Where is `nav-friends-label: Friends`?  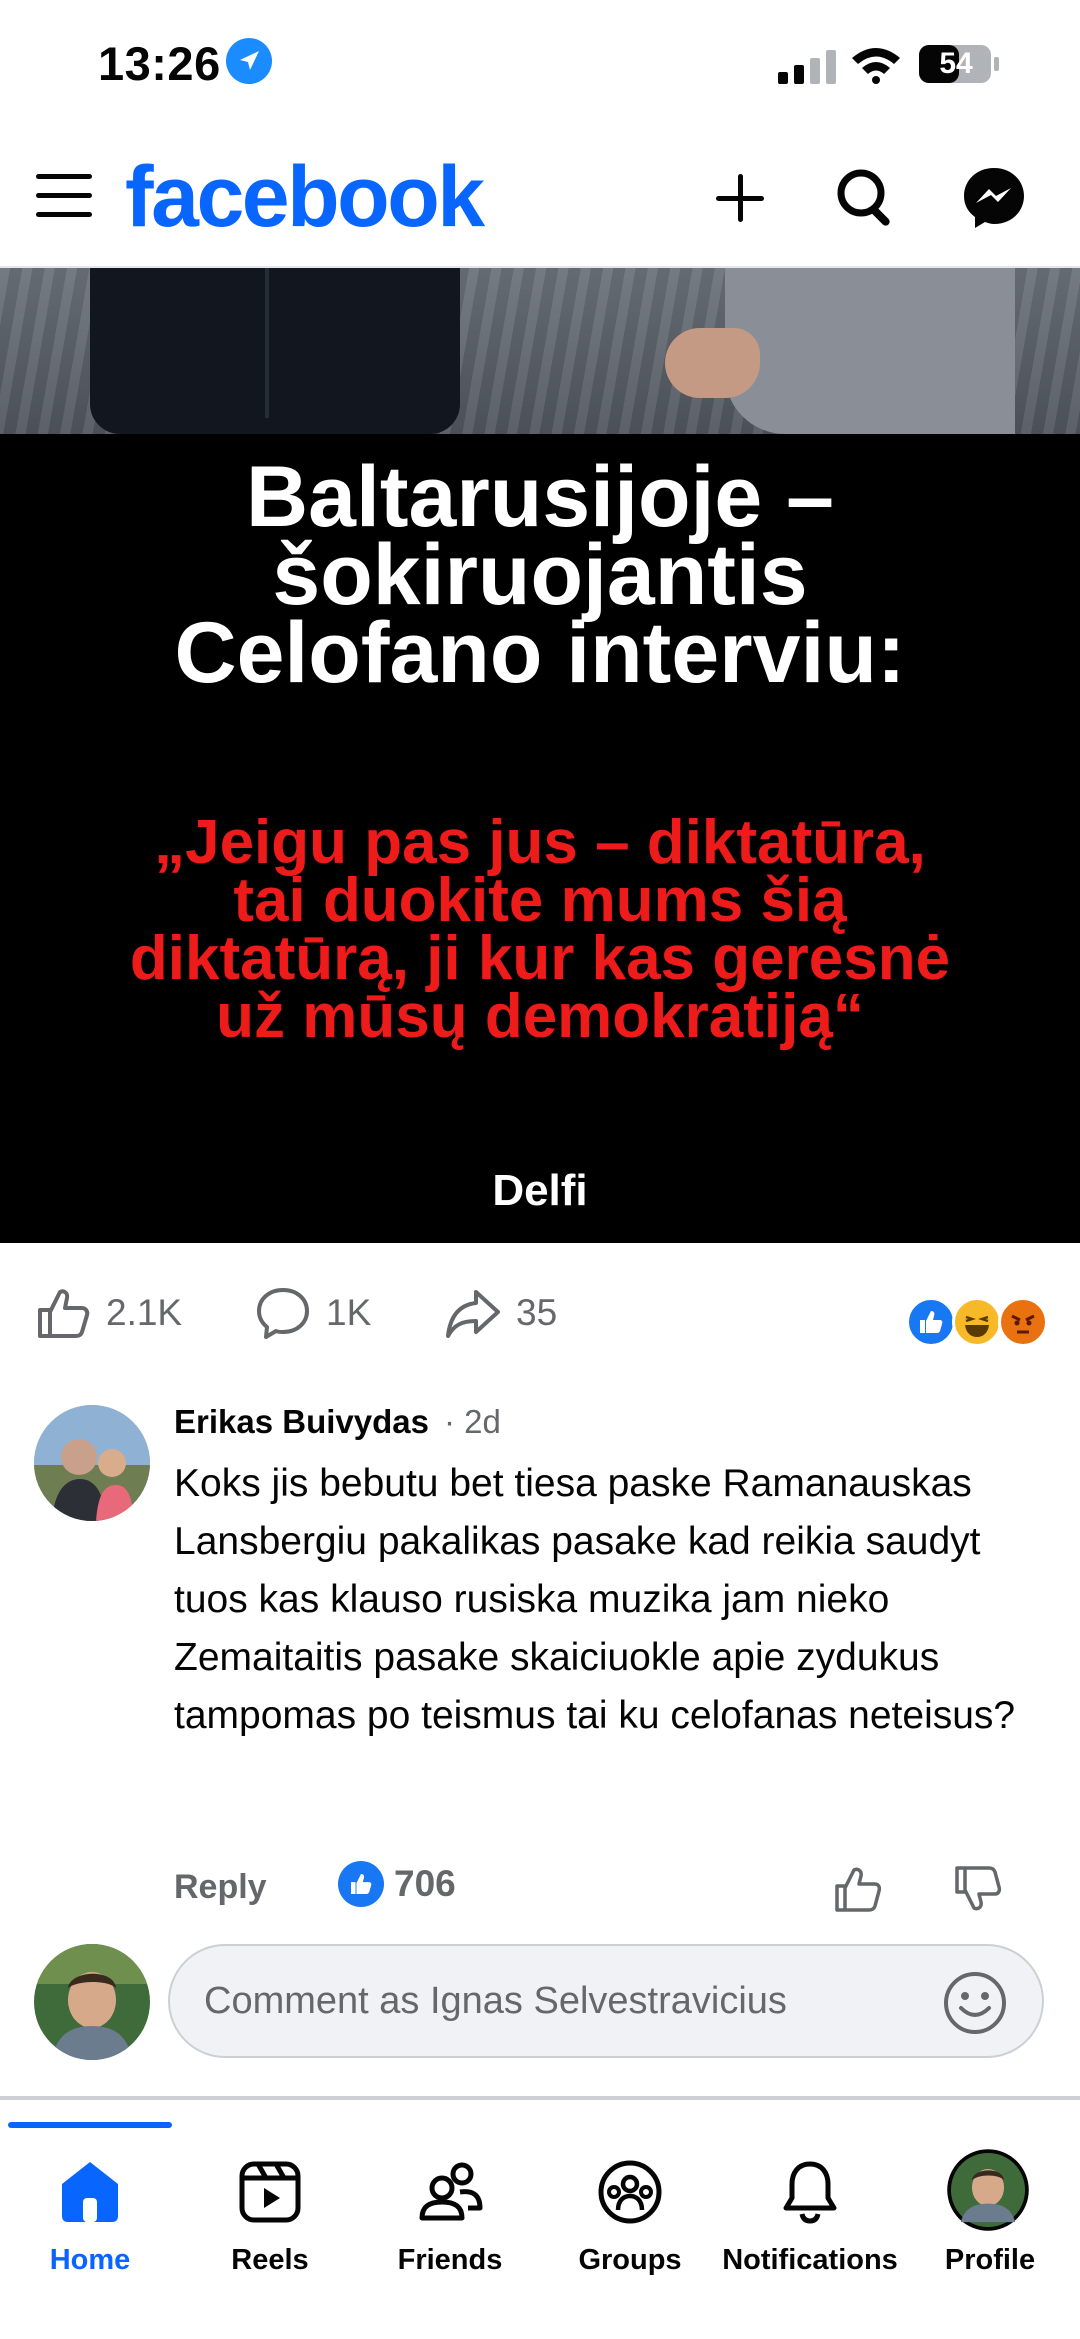
nav-friends-label: Friends is located at coordinates (450, 2260).